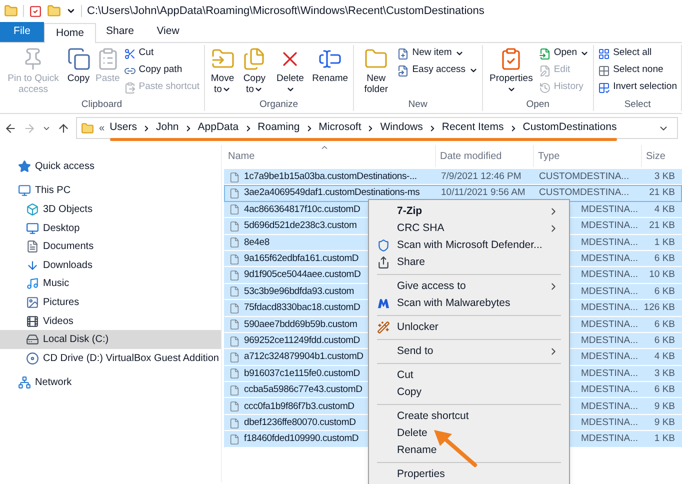  Describe the element at coordinates (302, 308) in the screenshot. I see `file-name: 75fdacd8330bac18.customD` at that location.